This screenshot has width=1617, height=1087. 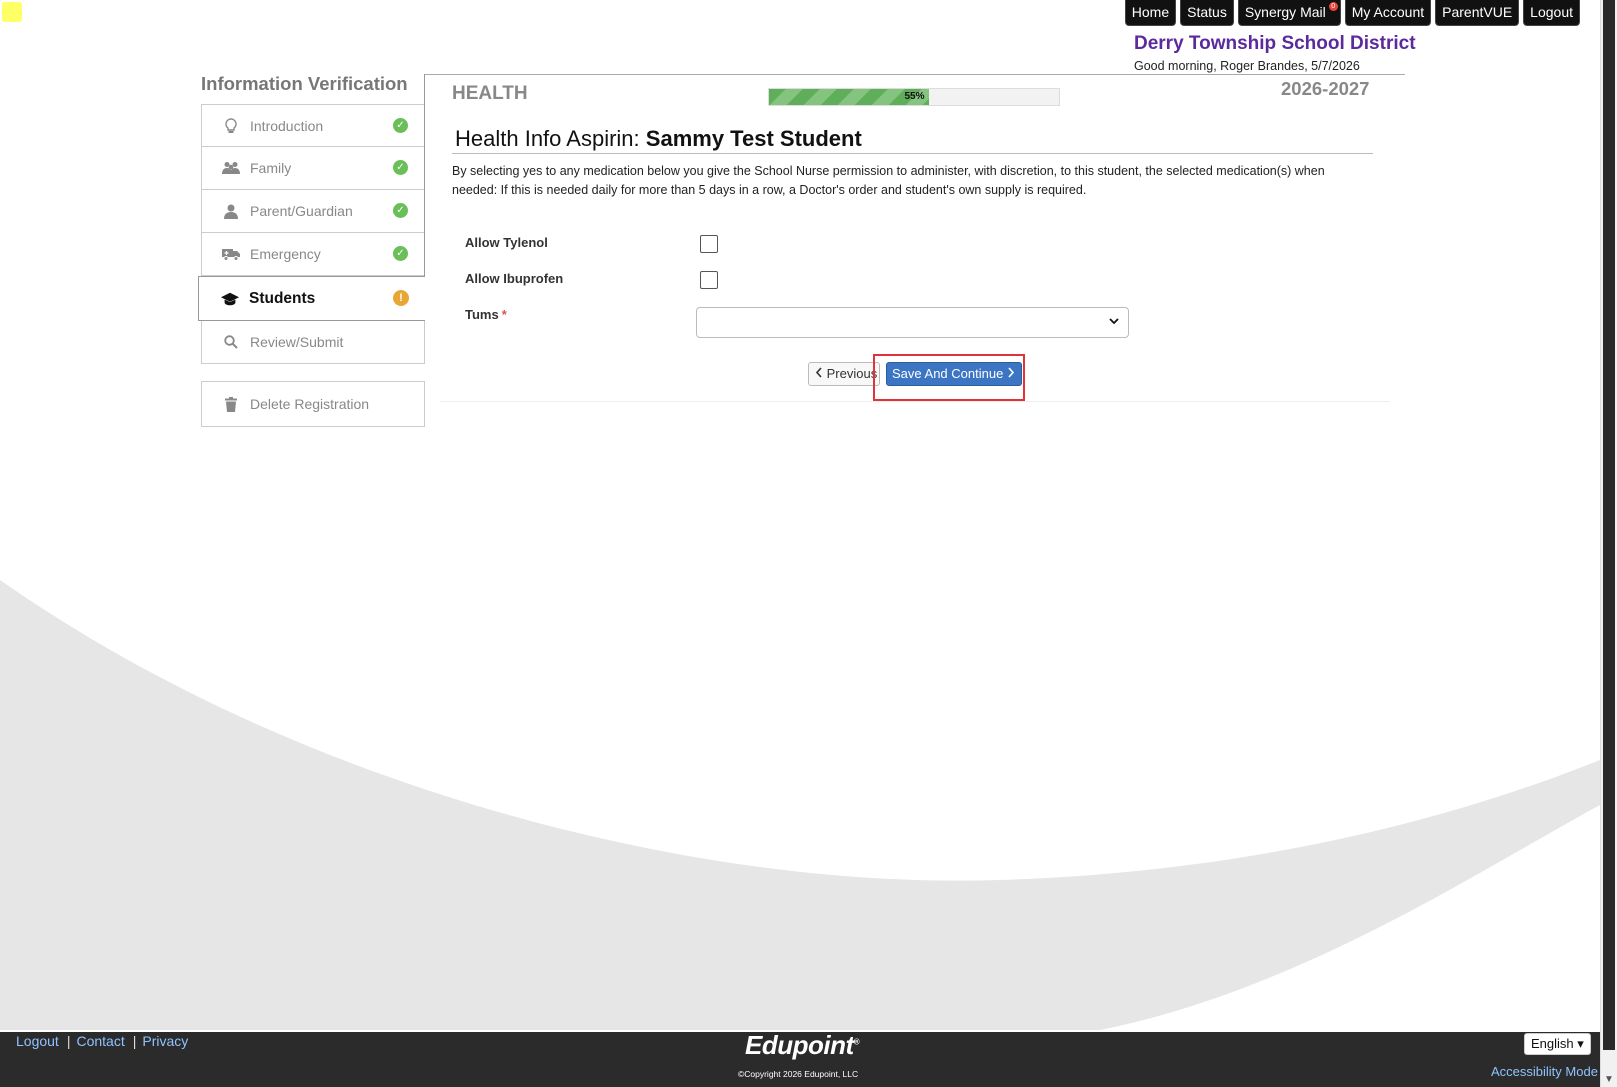 I want to click on nav-logout-label: Logout, so click(x=1551, y=12).